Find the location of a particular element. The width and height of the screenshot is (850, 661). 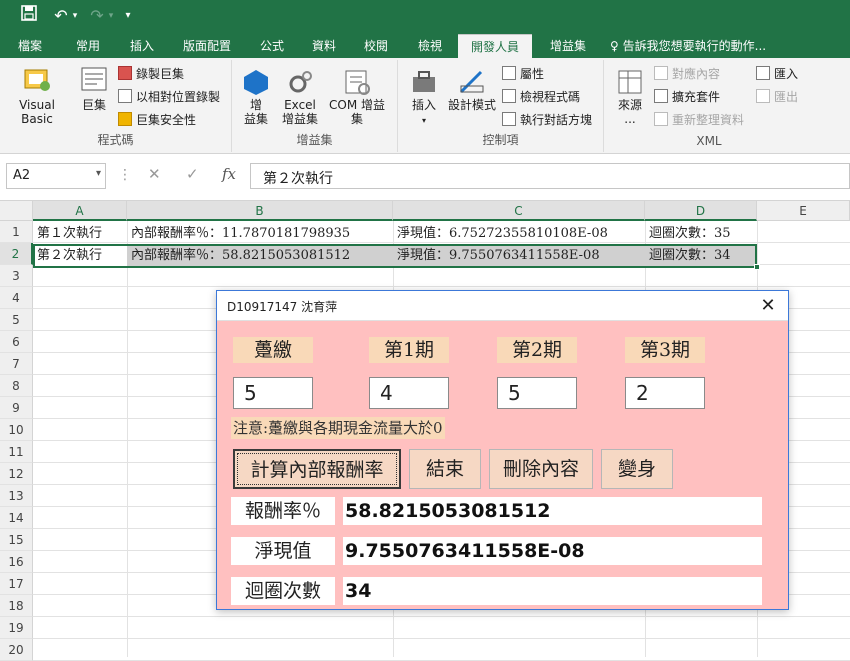

xml-source-icon is located at coordinates (630, 82).